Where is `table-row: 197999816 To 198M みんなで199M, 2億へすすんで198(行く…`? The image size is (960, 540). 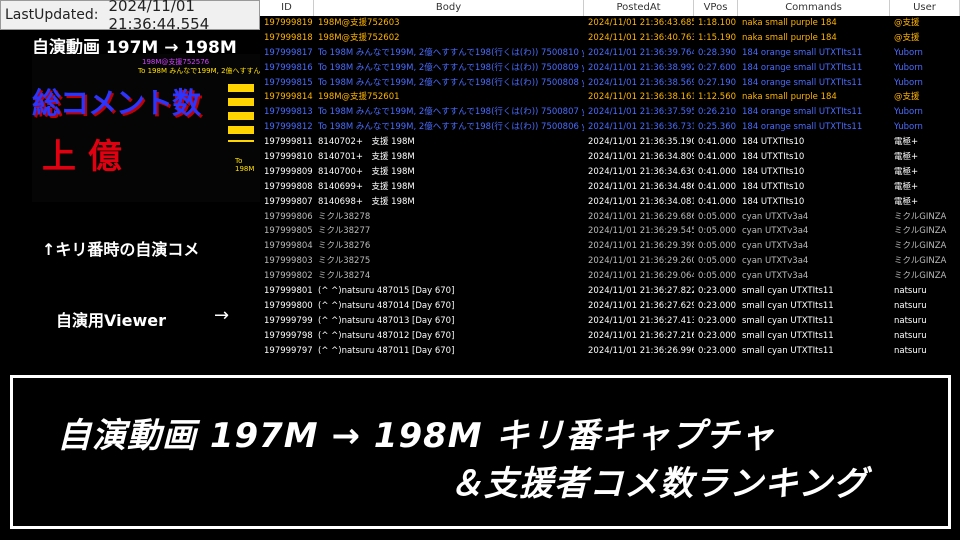 table-row: 197999816 To 198M みんなで199M, 2億へすすんで198(行く… is located at coordinates (610, 68).